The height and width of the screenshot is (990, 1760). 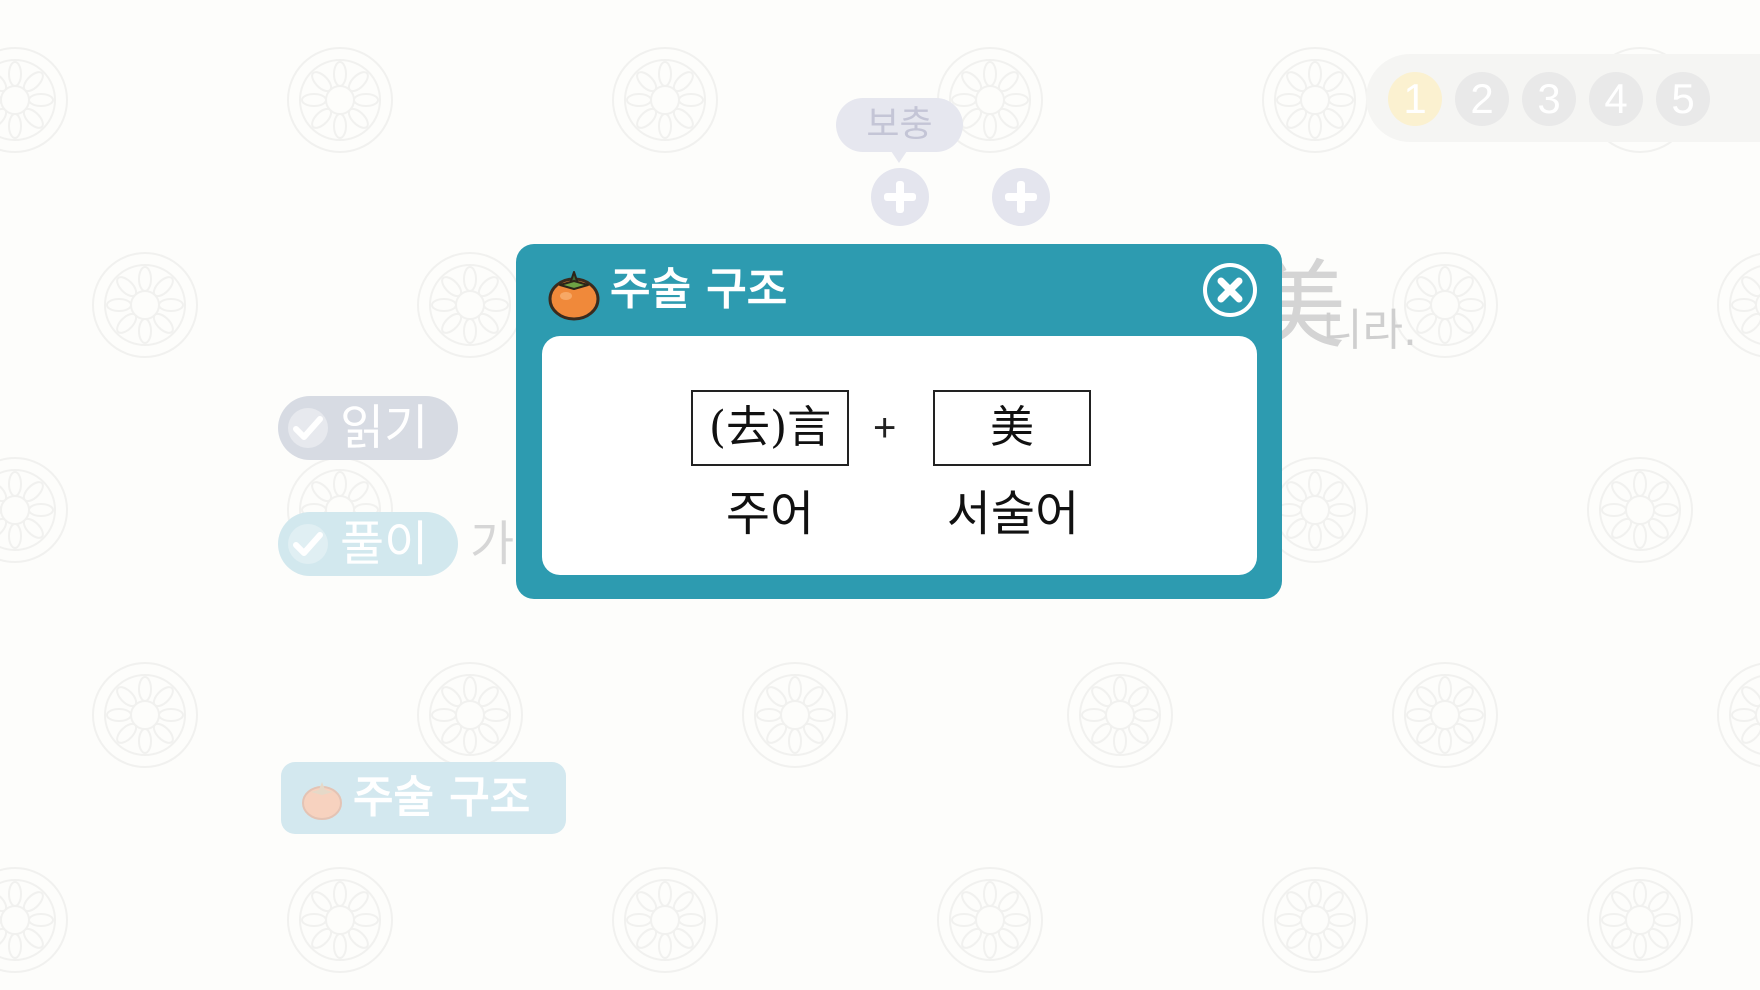 What do you see at coordinates (899, 455) in the screenshot?
I see `modal-body: (去)言 + 美 주어 서술어` at bounding box center [899, 455].